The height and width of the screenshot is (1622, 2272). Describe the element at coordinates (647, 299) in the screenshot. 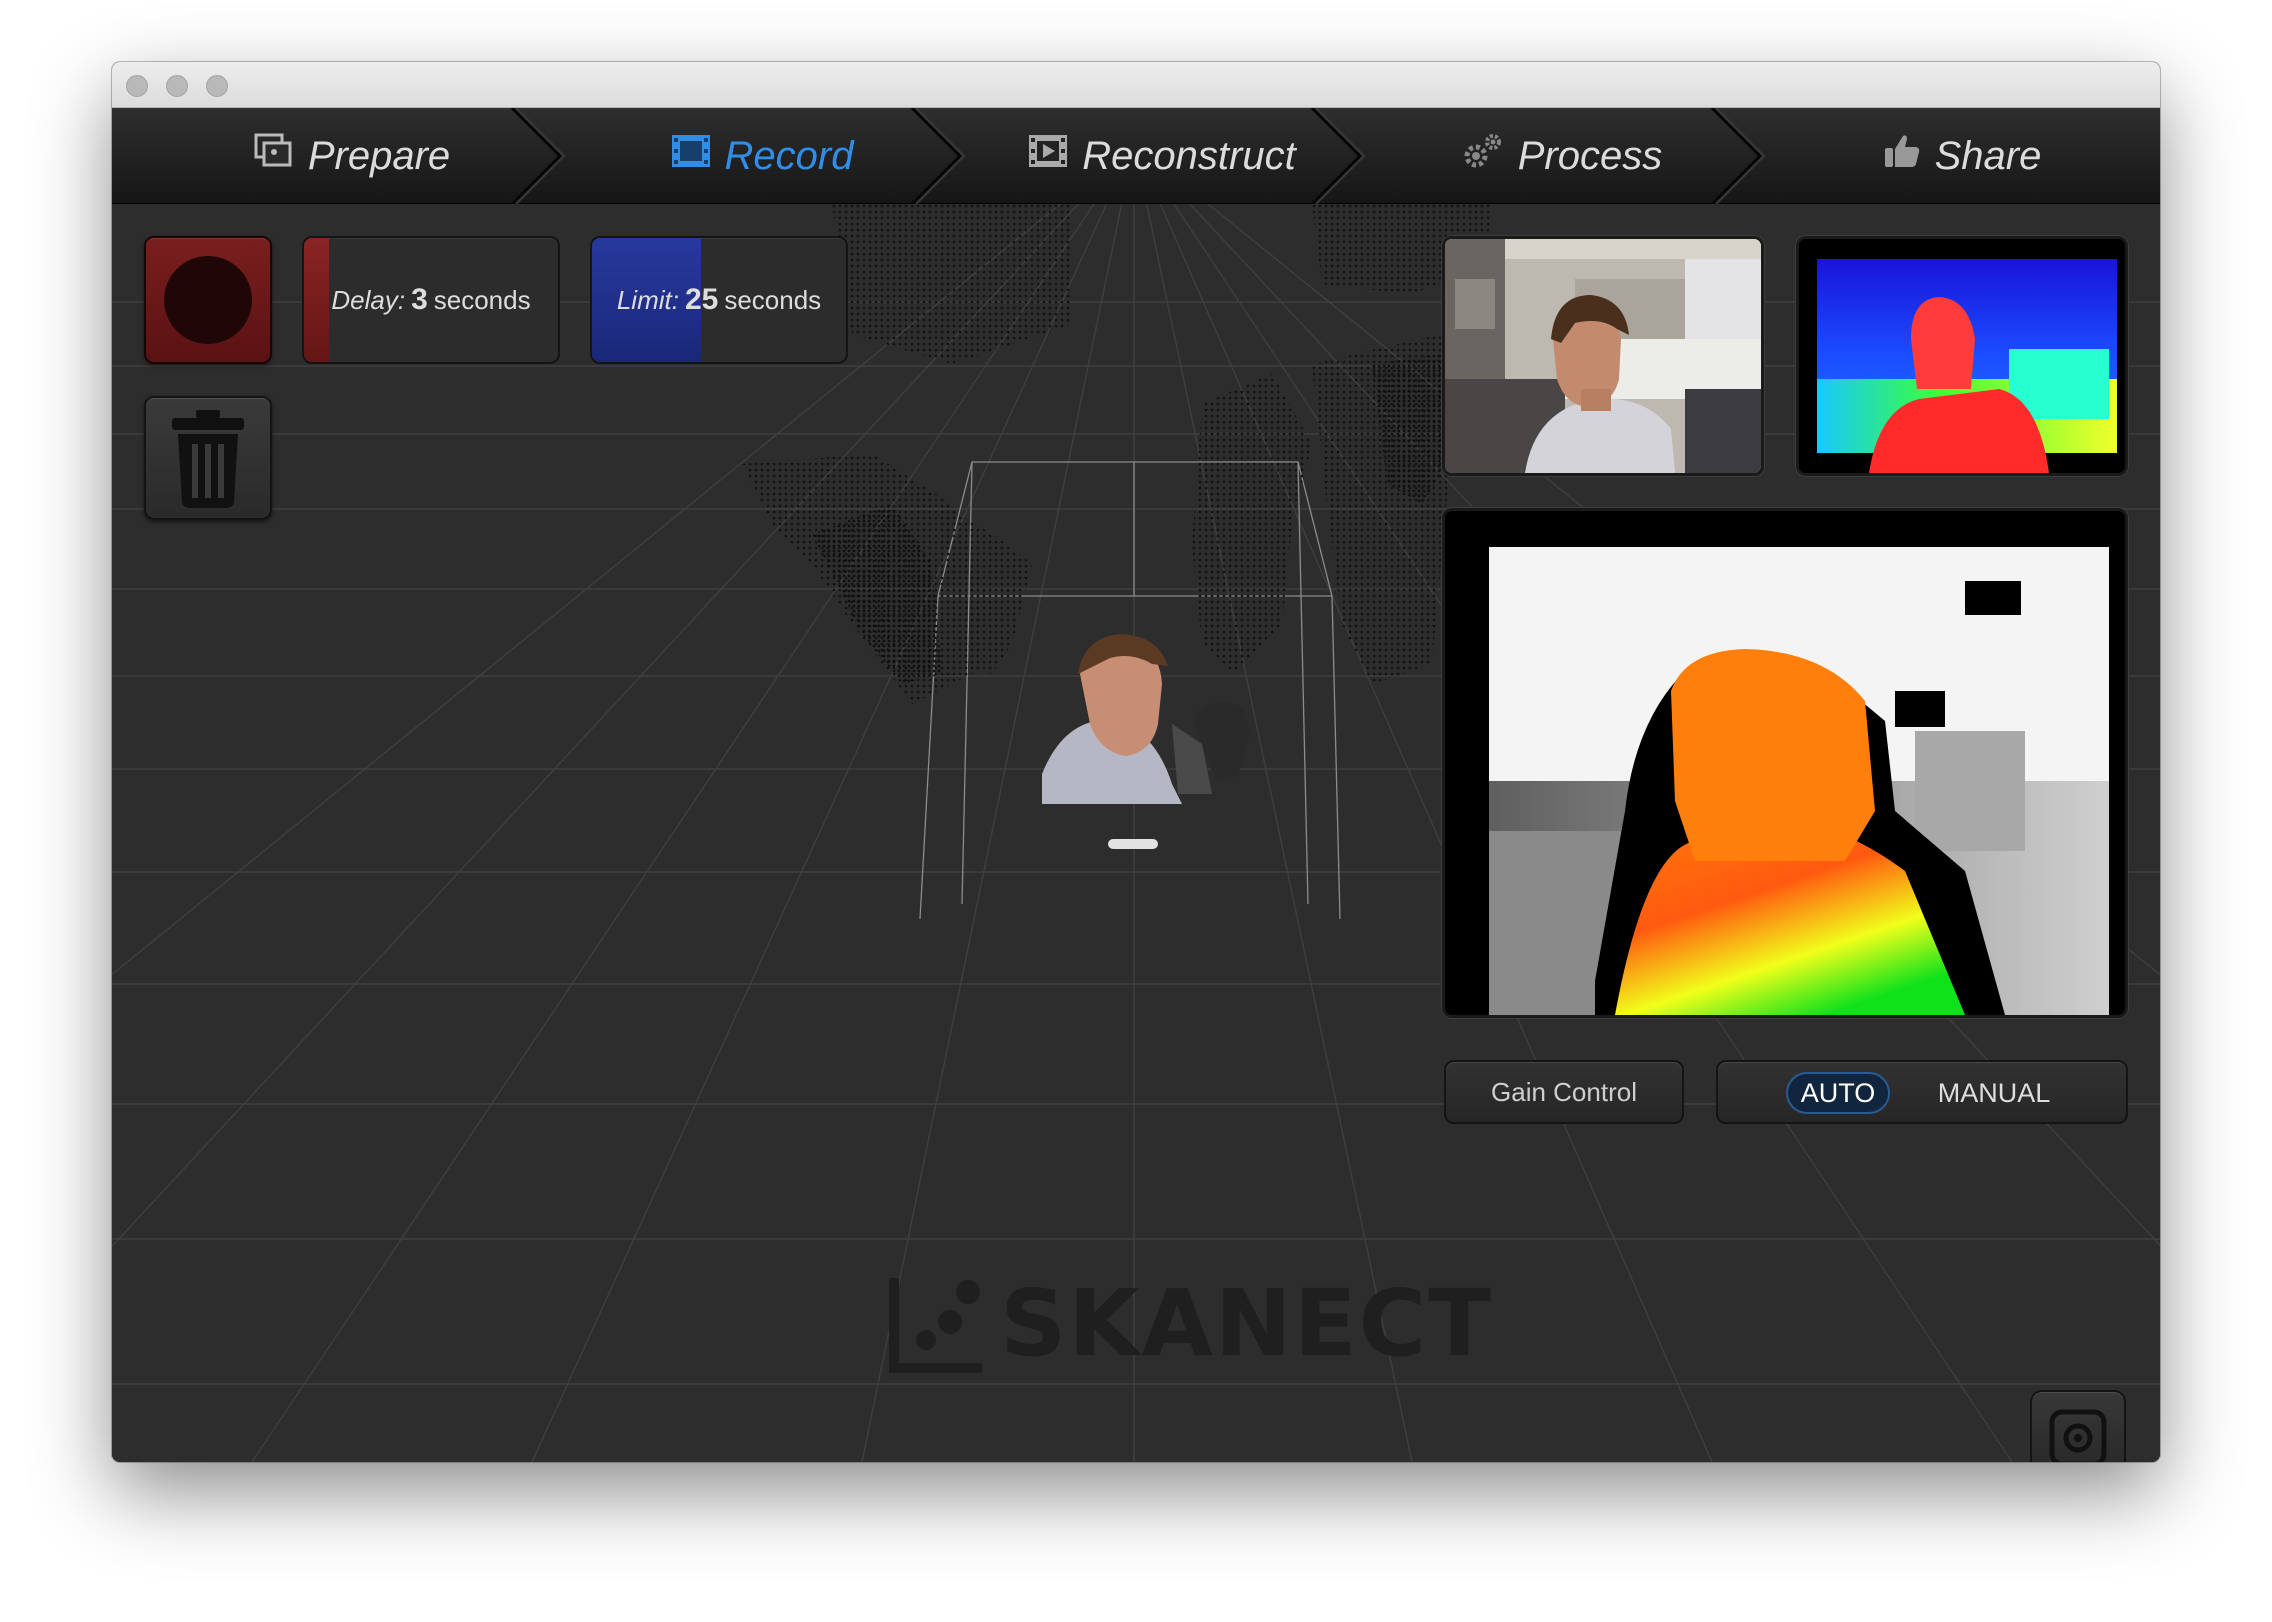

I see `limit-label: Limit:` at that location.